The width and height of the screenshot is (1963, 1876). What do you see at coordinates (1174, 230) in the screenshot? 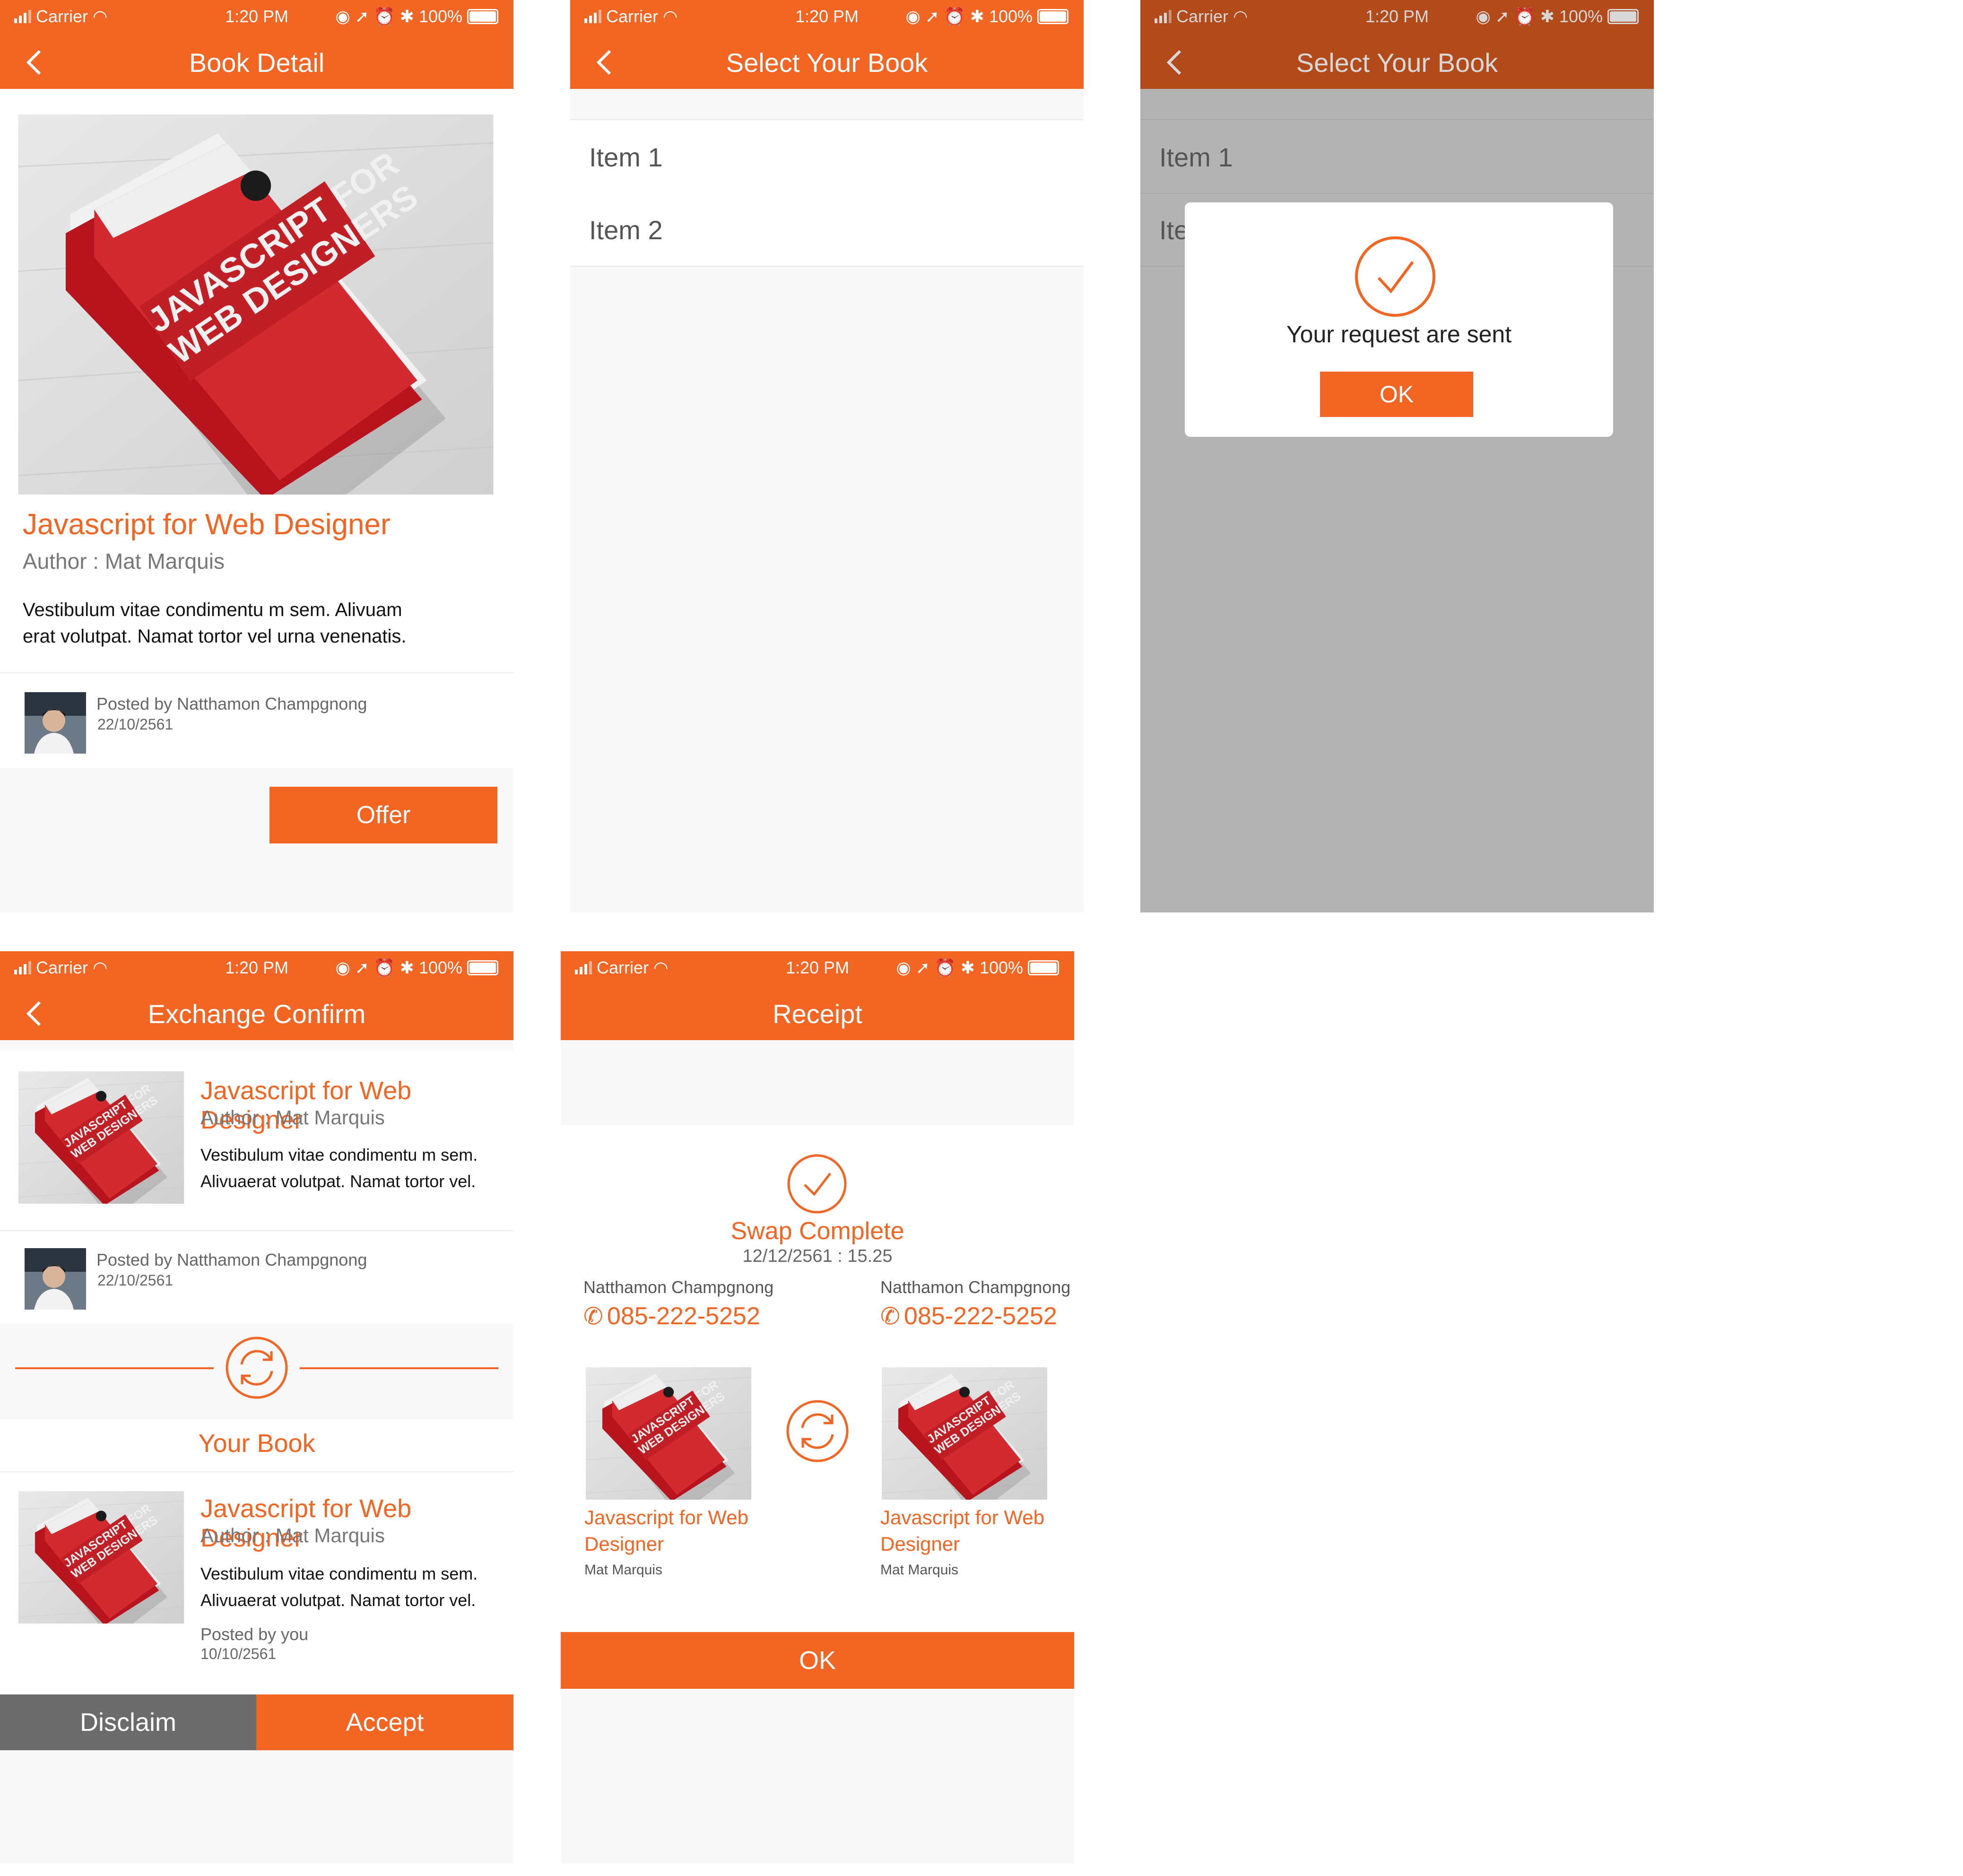
I see `list-item-label: Ite` at bounding box center [1174, 230].